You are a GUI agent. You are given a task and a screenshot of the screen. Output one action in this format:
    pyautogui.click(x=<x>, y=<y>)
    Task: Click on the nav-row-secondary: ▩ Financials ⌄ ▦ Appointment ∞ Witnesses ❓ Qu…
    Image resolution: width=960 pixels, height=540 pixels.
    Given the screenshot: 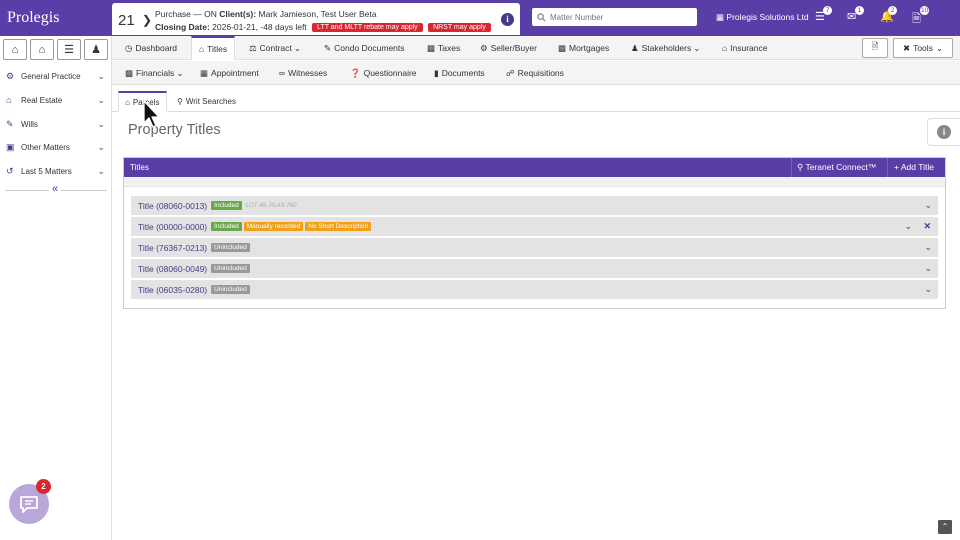 What is the action you would take?
    pyautogui.click(x=536, y=73)
    